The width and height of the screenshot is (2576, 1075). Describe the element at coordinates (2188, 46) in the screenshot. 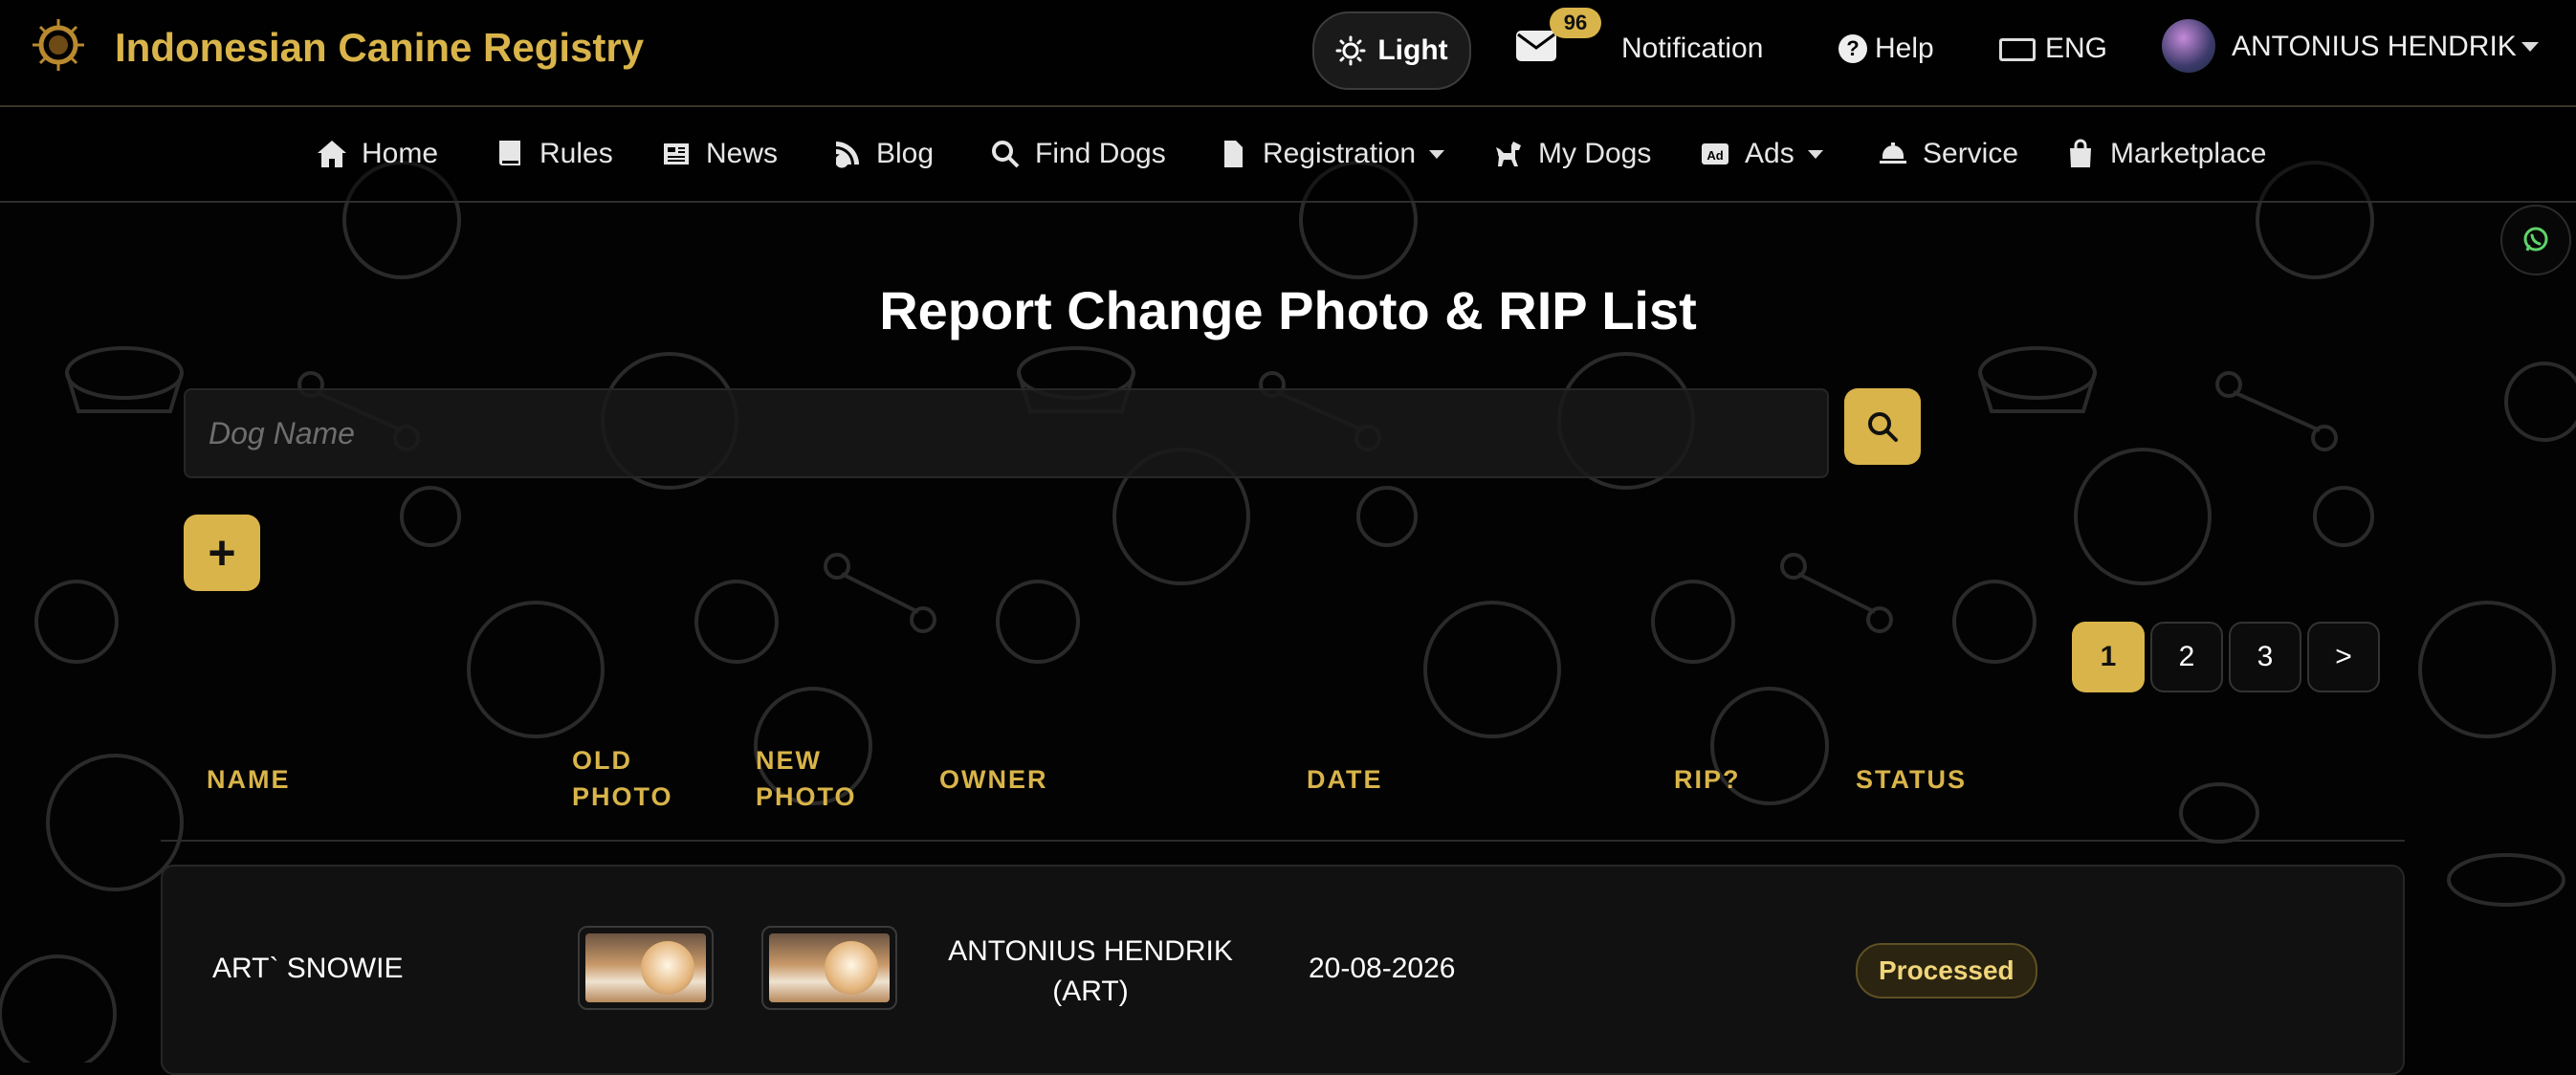

I see `avatar` at that location.